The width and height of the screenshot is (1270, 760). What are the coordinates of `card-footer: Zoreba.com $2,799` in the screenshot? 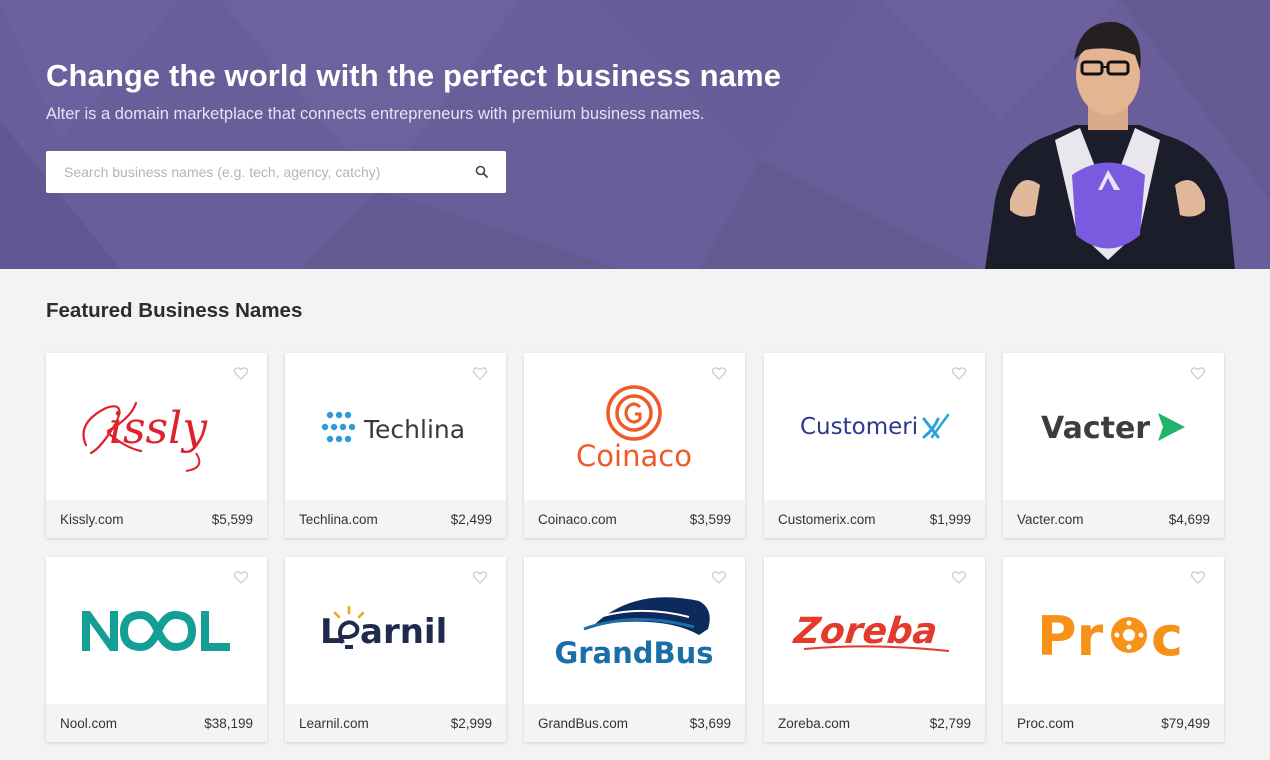 It's located at (874, 723).